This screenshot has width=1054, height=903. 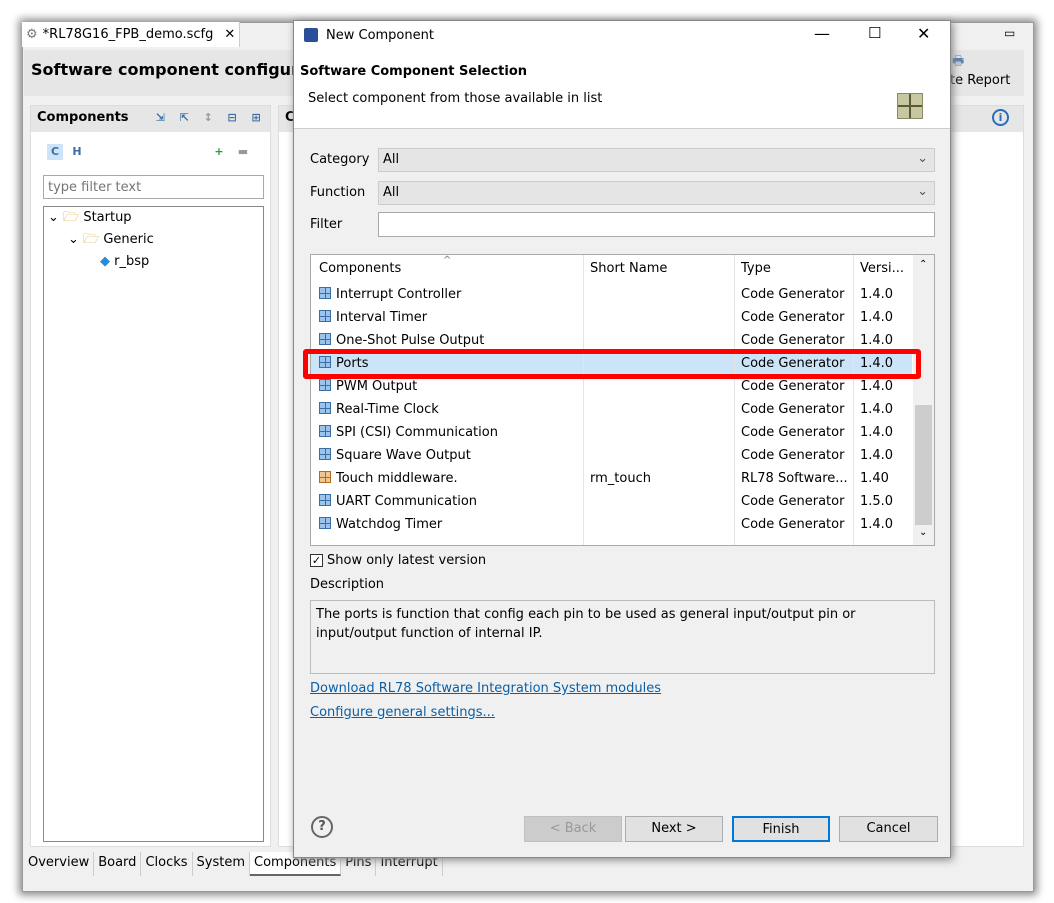 I want to click on selection-highlight-box, so click(x=612, y=364).